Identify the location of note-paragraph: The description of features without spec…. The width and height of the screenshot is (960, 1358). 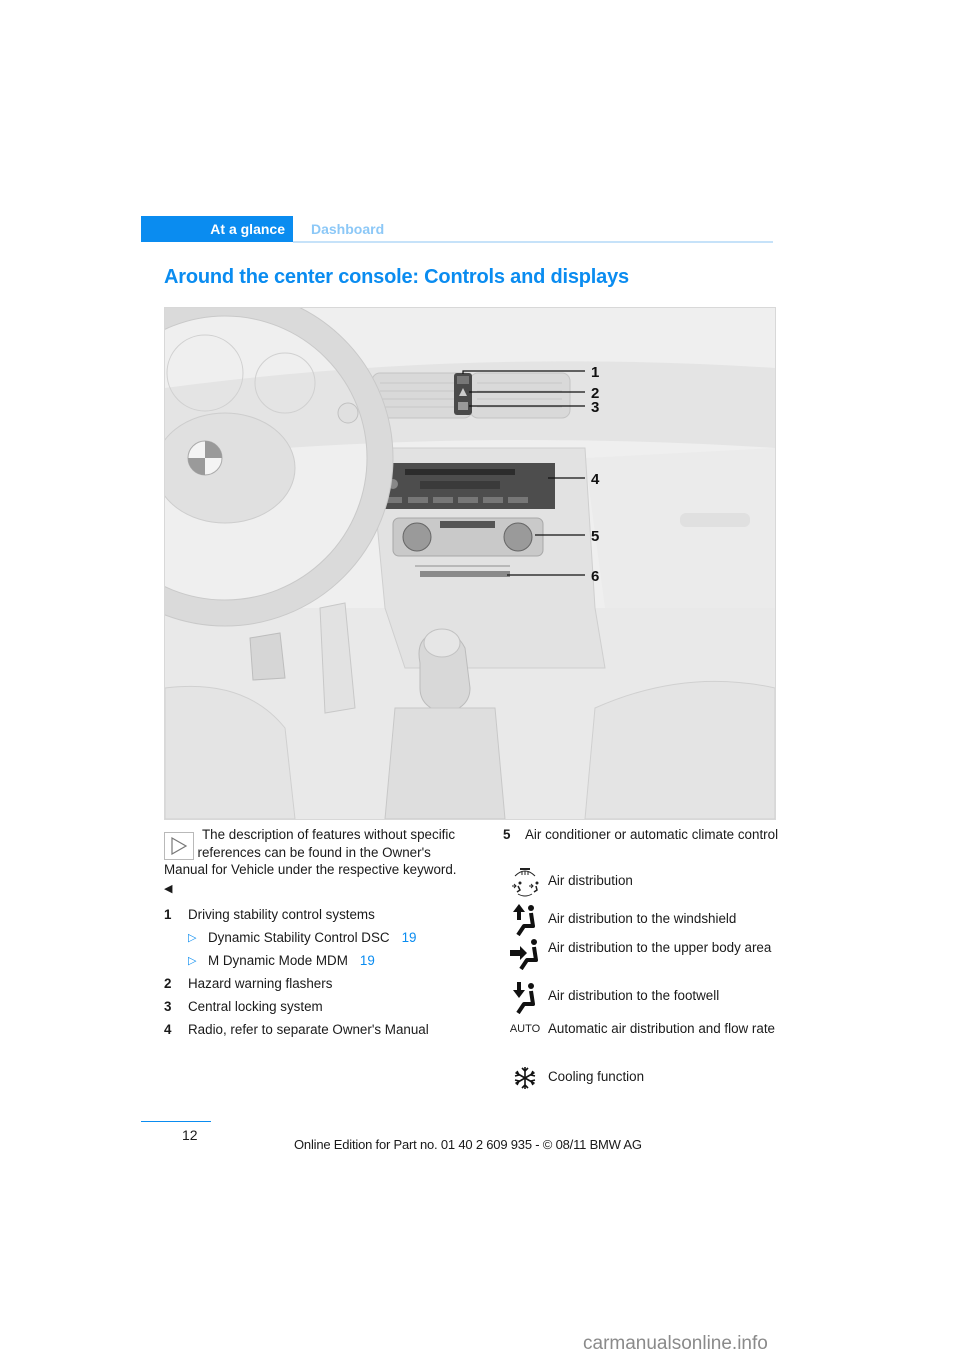
(314, 862).